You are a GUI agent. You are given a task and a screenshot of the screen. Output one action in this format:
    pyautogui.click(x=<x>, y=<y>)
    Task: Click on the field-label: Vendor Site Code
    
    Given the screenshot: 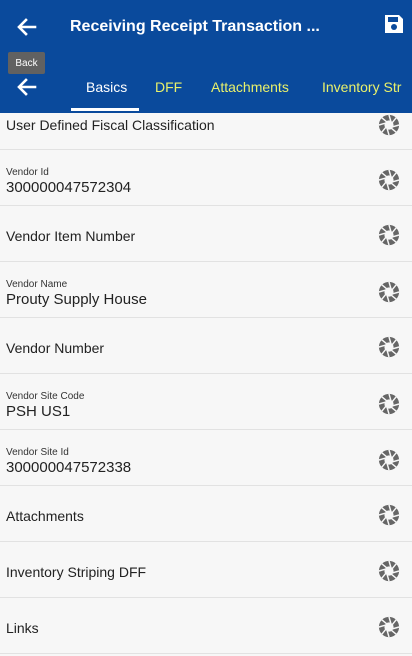 What is the action you would take?
    pyautogui.click(x=45, y=396)
    